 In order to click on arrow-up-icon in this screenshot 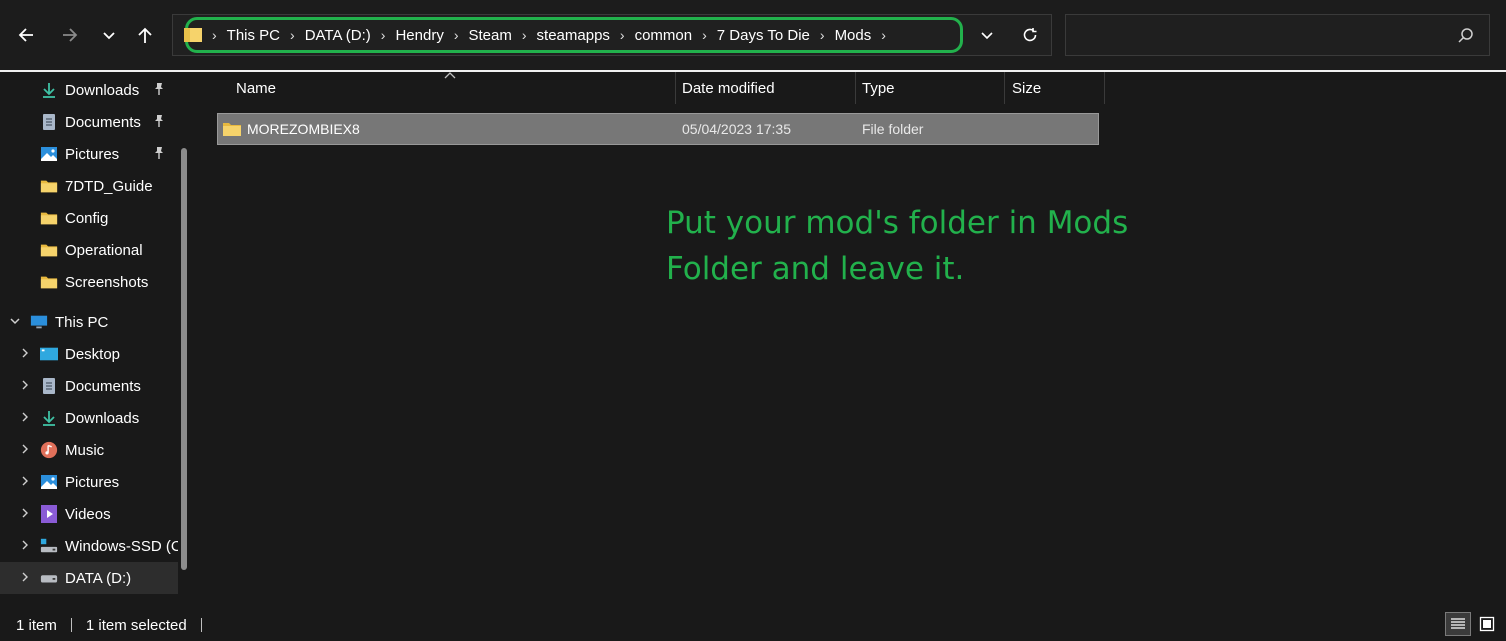, I will do `click(145, 35)`.